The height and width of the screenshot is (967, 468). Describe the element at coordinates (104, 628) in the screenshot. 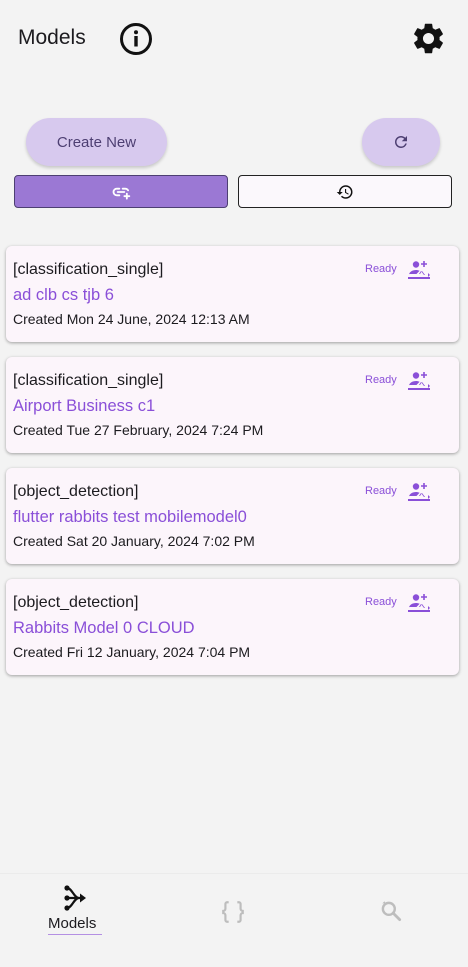

I see `model-name: Rabbits Model 0 CLOUD` at that location.